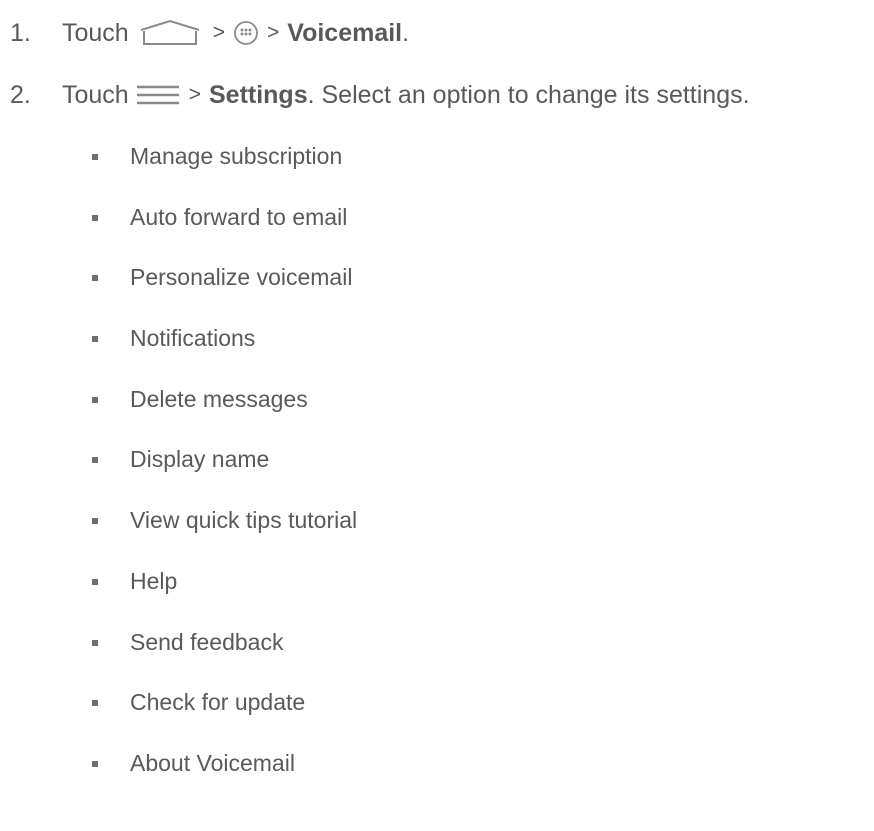  I want to click on apps-icon, so click(246, 33).